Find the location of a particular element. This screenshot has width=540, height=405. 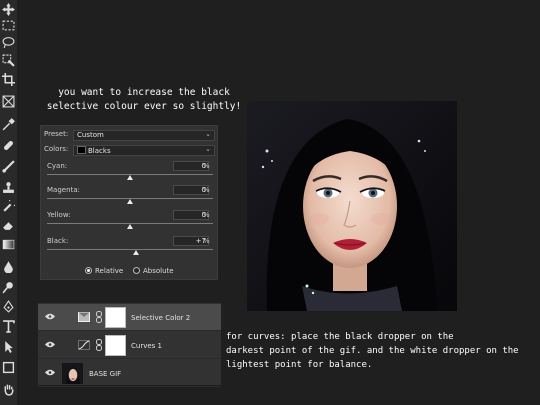

yellow-slider-handle is located at coordinates (130, 226).